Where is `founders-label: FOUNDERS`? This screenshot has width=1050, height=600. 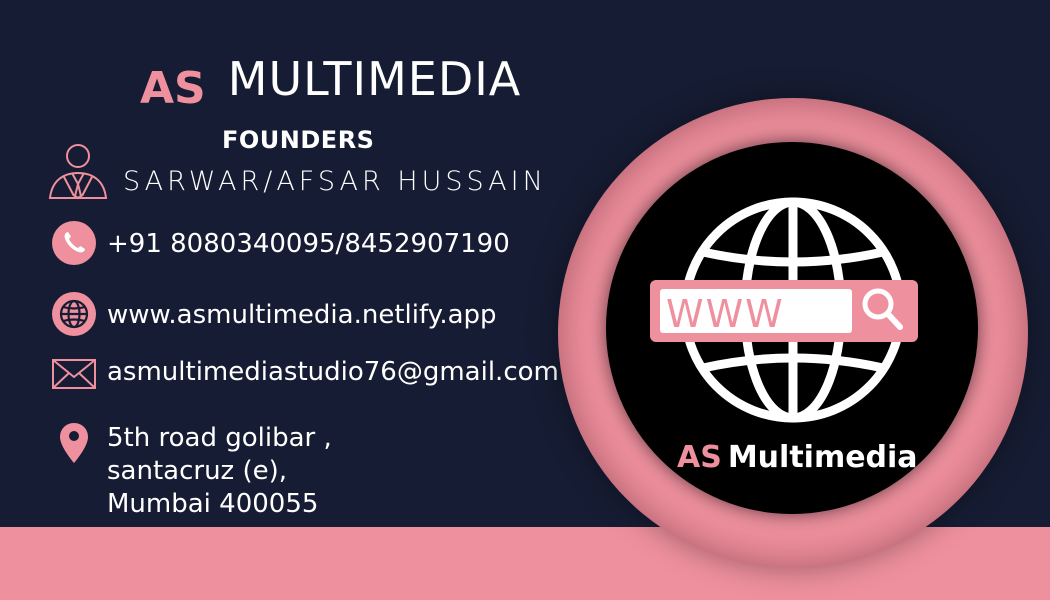
founders-label: FOUNDERS is located at coordinates (298, 140).